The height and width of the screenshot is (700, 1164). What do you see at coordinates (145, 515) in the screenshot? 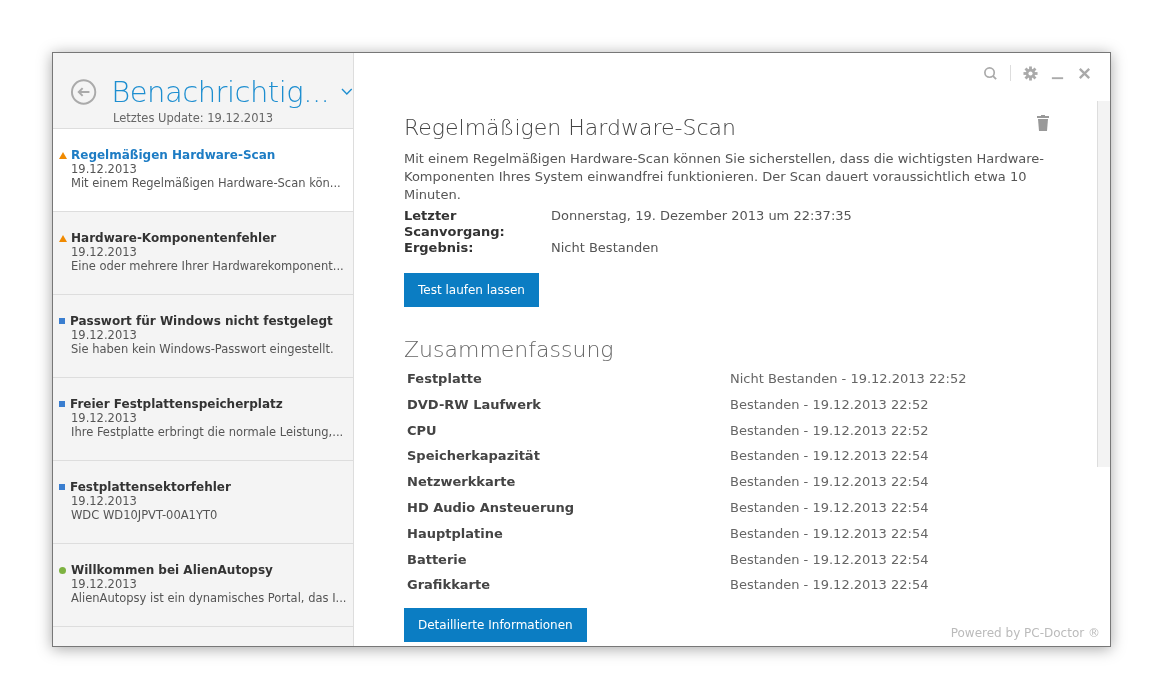
I see `notification-summary: WDC WD10JPVT-00A1YT0` at bounding box center [145, 515].